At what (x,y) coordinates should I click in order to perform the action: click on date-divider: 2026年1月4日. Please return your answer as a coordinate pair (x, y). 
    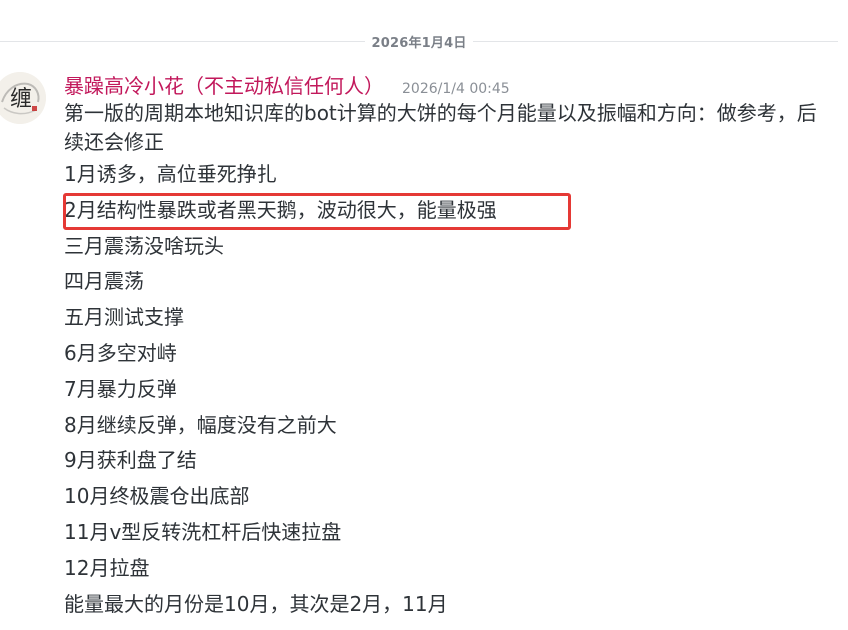
    Looking at the image, I should click on (424, 41).